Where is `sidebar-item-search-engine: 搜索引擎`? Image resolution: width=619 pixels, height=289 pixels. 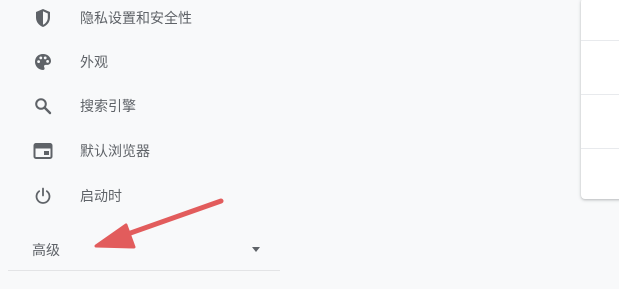 sidebar-item-search-engine: 搜索引擎 is located at coordinates (145, 106).